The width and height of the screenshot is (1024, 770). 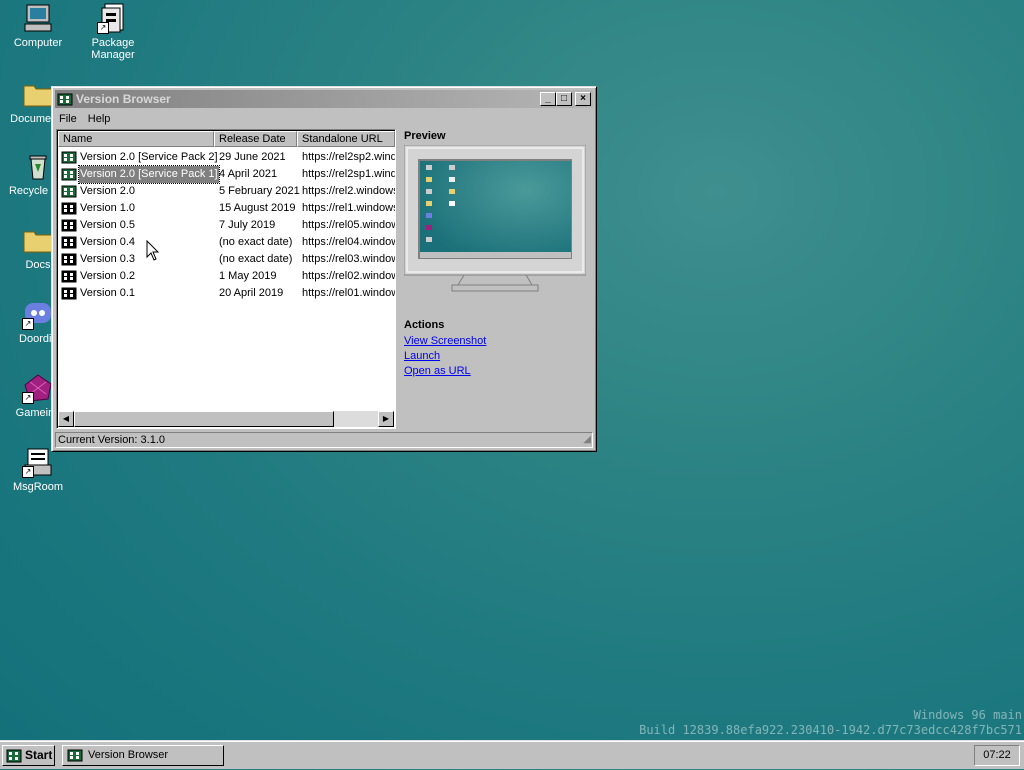 What do you see at coordinates (248, 174) in the screenshot?
I see `row-release-date: 4 April 2021` at bounding box center [248, 174].